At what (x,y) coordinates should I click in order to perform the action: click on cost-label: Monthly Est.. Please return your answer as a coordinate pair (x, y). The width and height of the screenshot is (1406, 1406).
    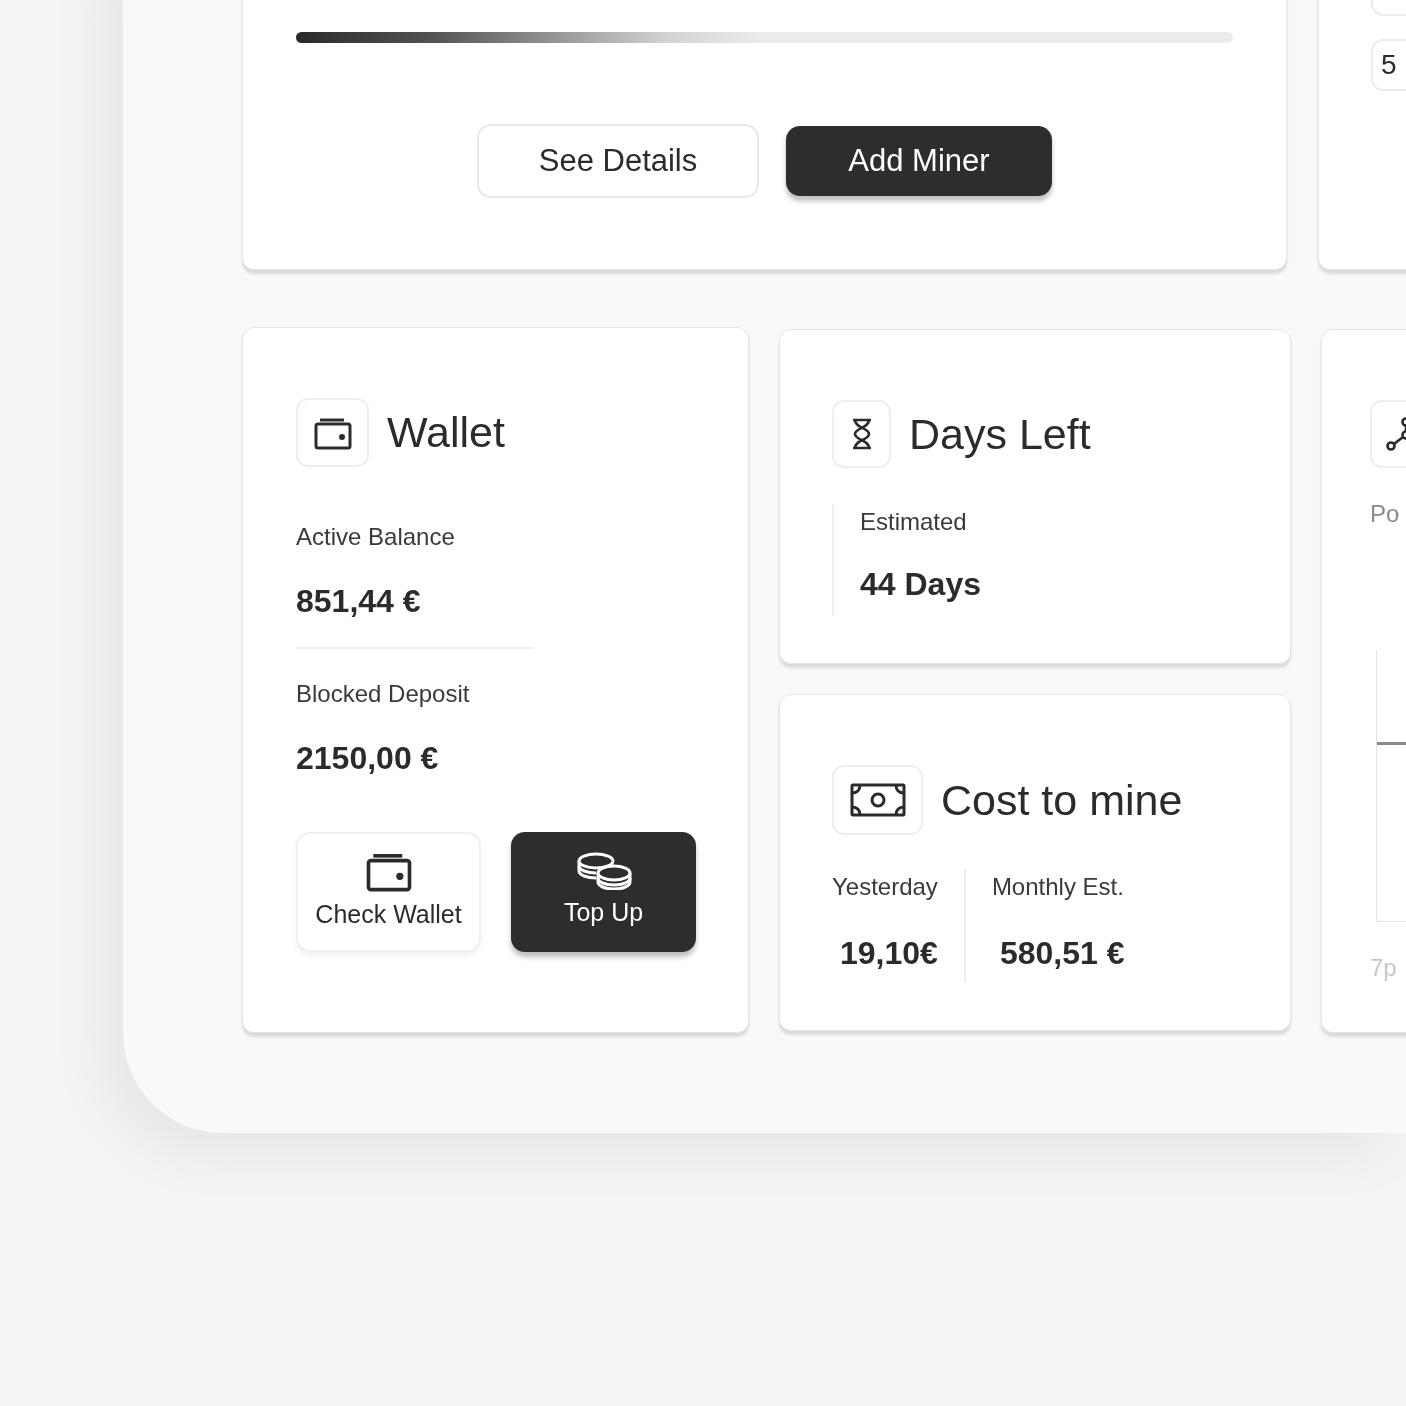
    Looking at the image, I should click on (1058, 887).